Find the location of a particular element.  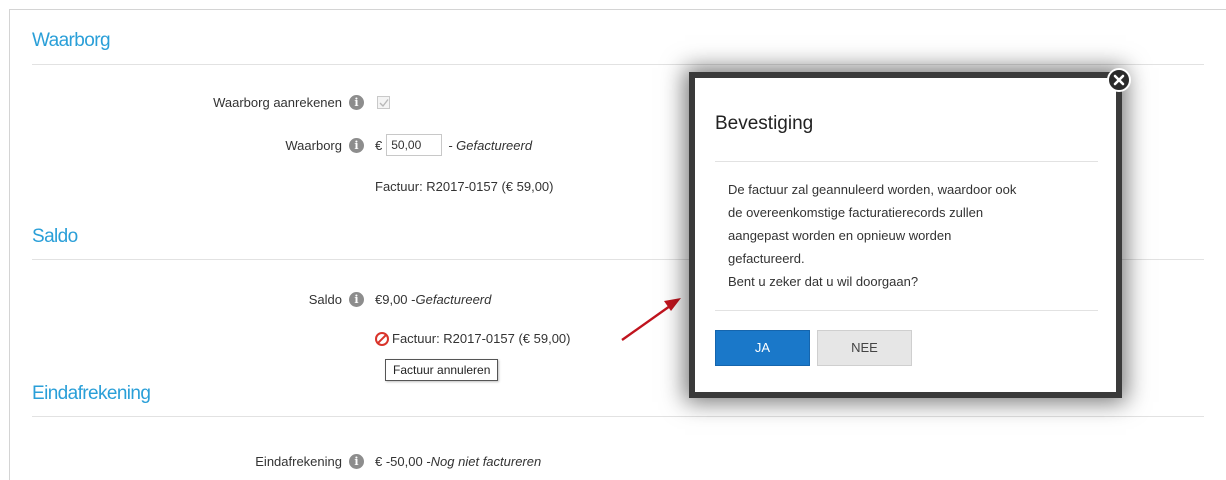

saldo-amount: €9,00 - is located at coordinates (395, 299).